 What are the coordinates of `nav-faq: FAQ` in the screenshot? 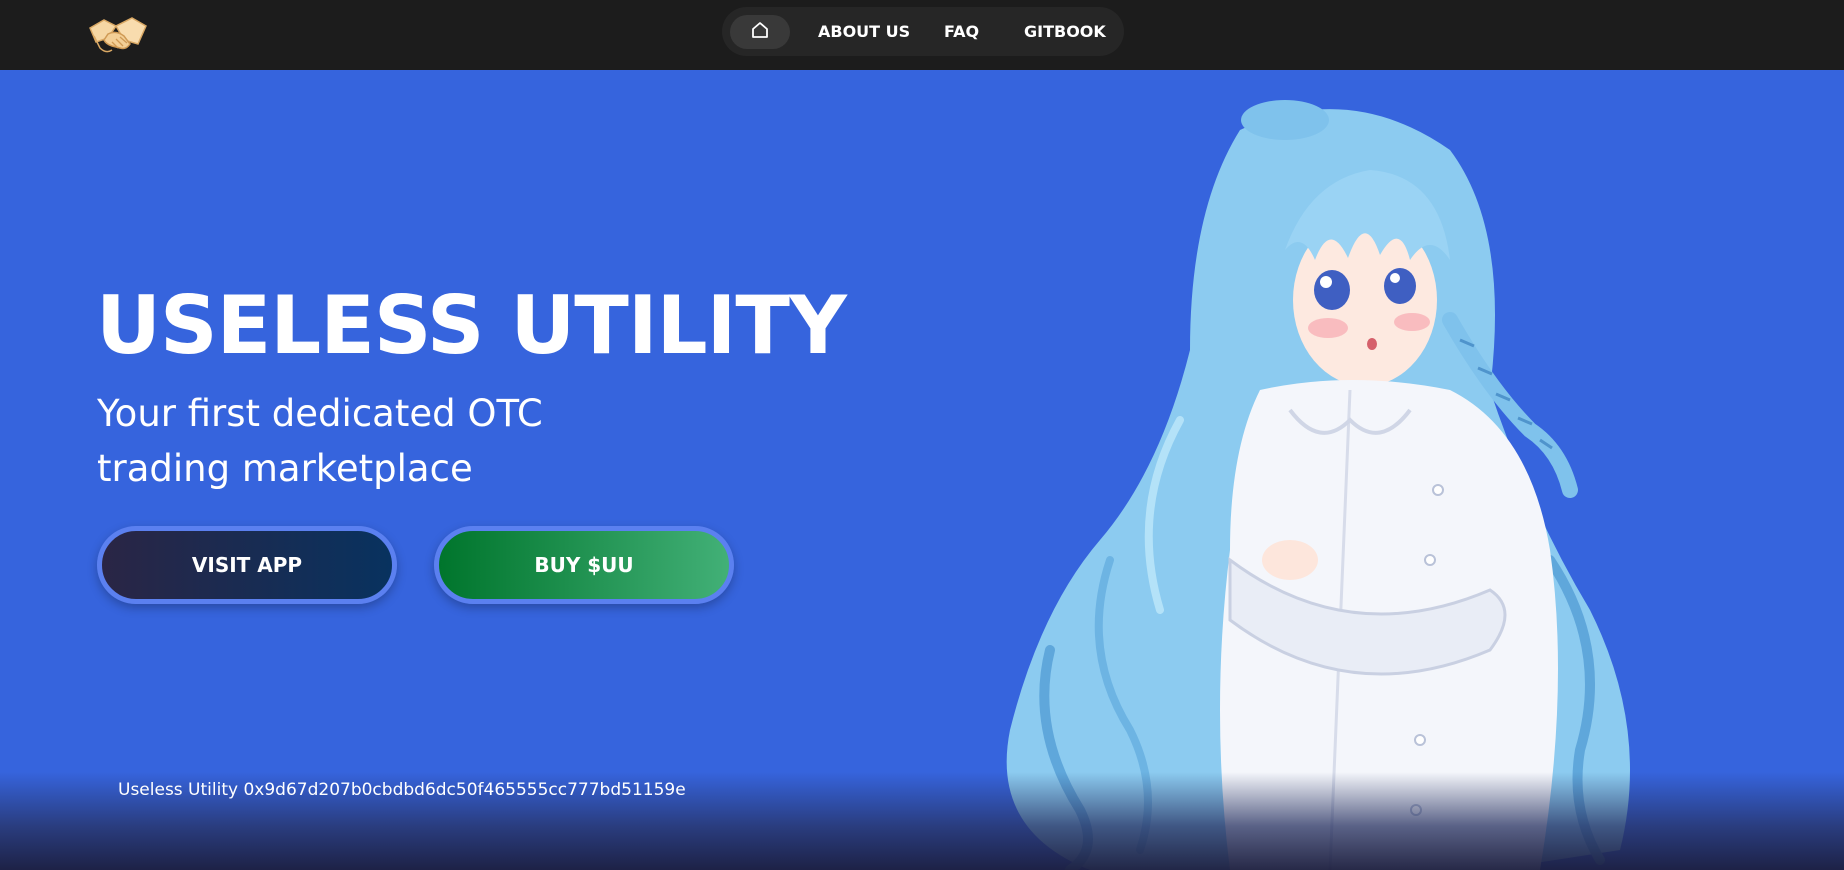 It's located at (961, 31).